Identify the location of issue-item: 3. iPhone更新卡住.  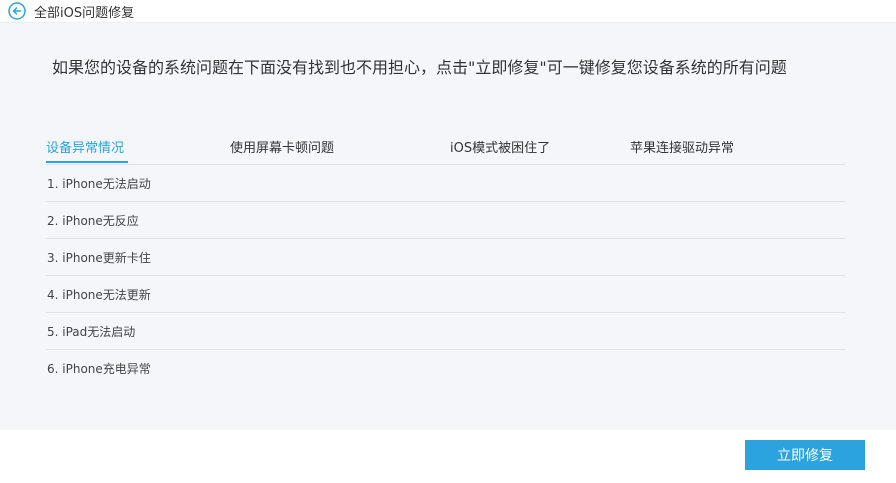
(446, 257).